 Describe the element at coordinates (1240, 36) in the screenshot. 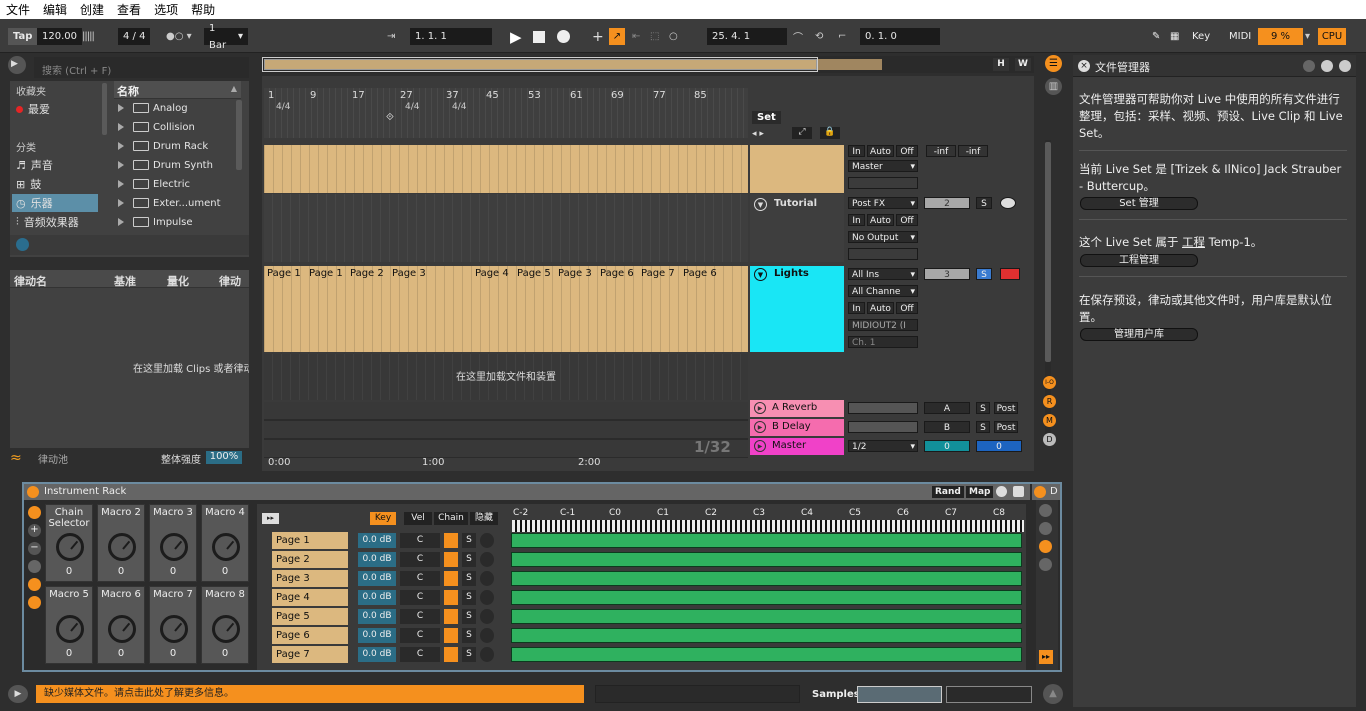

I see `midi-map-button: MIDI` at that location.